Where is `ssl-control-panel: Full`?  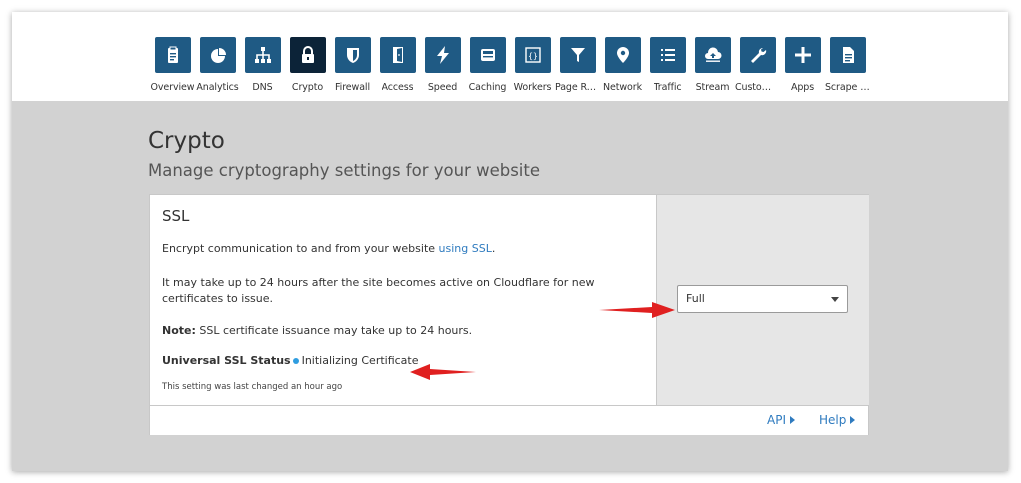
ssl-control-panel: Full is located at coordinates (762, 300).